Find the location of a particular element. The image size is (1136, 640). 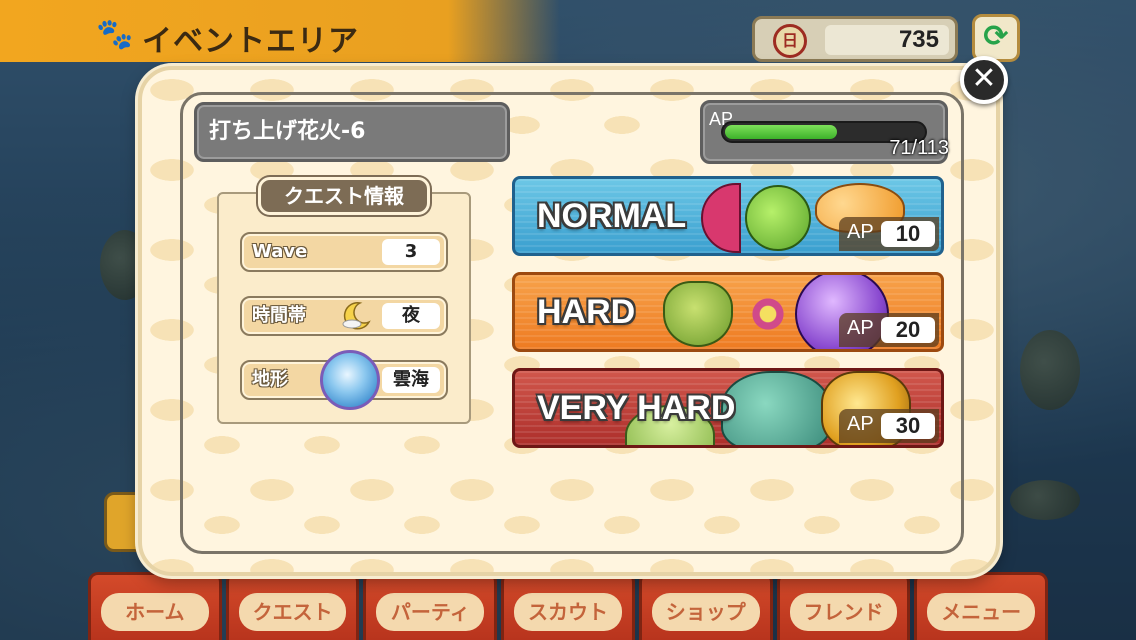

ap-label: AP is located at coordinates (721, 119).